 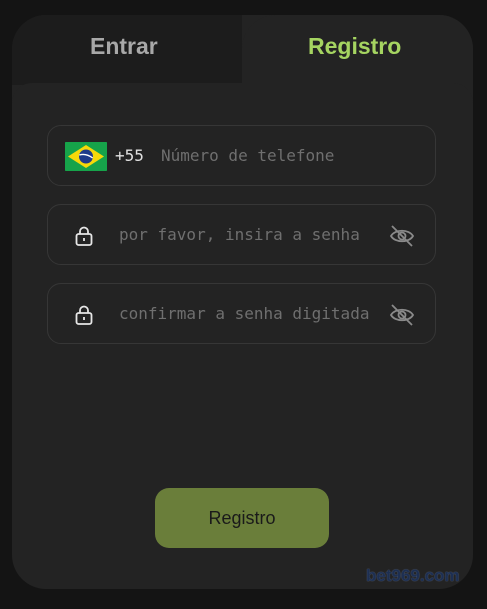 I want to click on watermark: bet969.com, so click(x=413, y=575).